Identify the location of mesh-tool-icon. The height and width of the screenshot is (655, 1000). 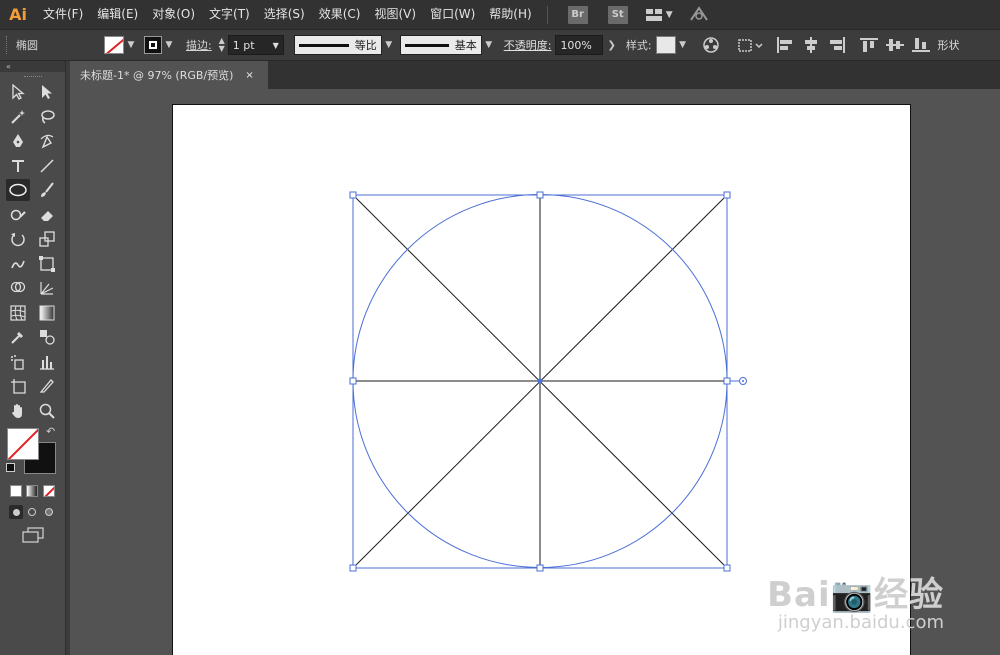
(18, 313).